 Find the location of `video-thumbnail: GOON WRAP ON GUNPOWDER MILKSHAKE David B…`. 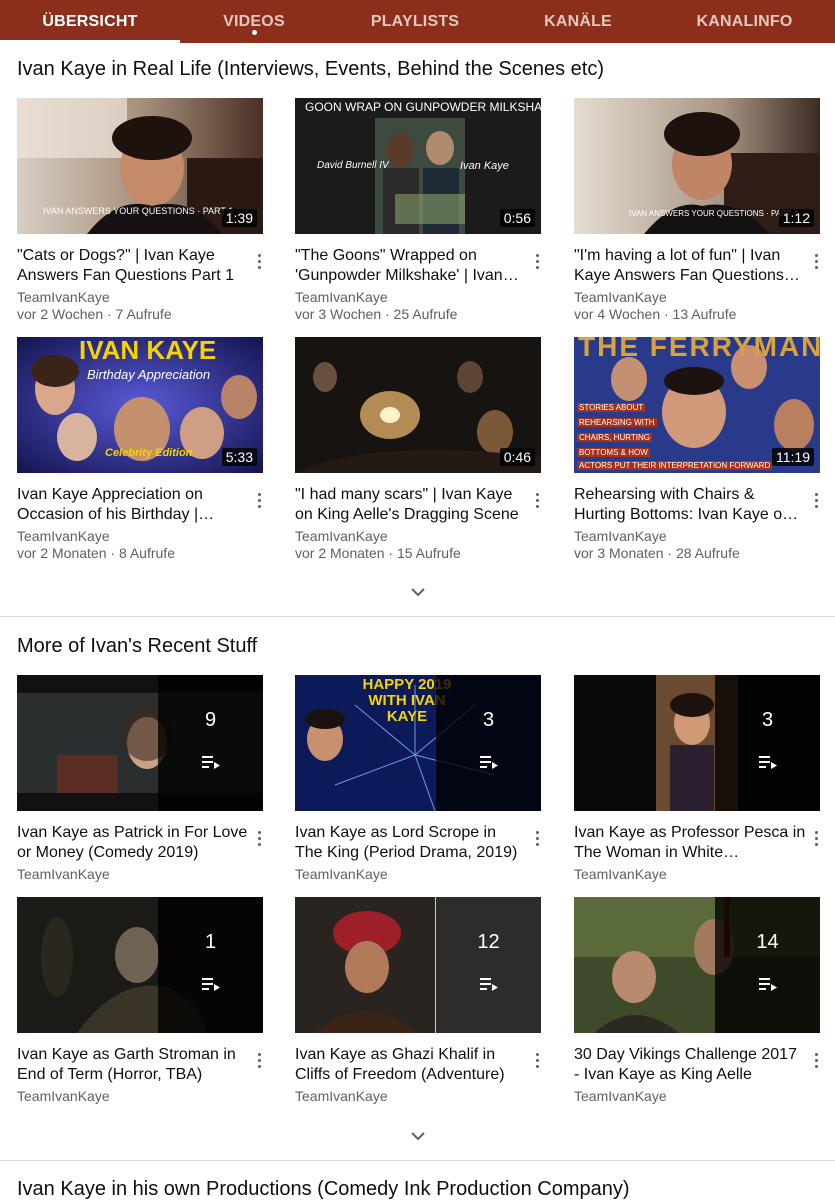

video-thumbnail: GOON WRAP ON GUNPOWDER MILKSHAKE David B… is located at coordinates (418, 166).